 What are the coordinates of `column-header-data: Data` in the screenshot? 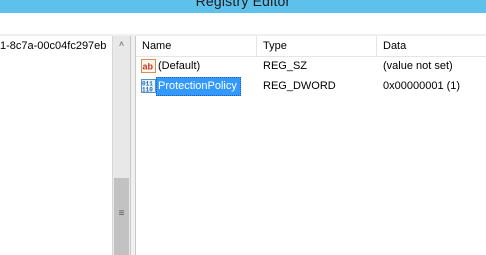 It's located at (431, 46).